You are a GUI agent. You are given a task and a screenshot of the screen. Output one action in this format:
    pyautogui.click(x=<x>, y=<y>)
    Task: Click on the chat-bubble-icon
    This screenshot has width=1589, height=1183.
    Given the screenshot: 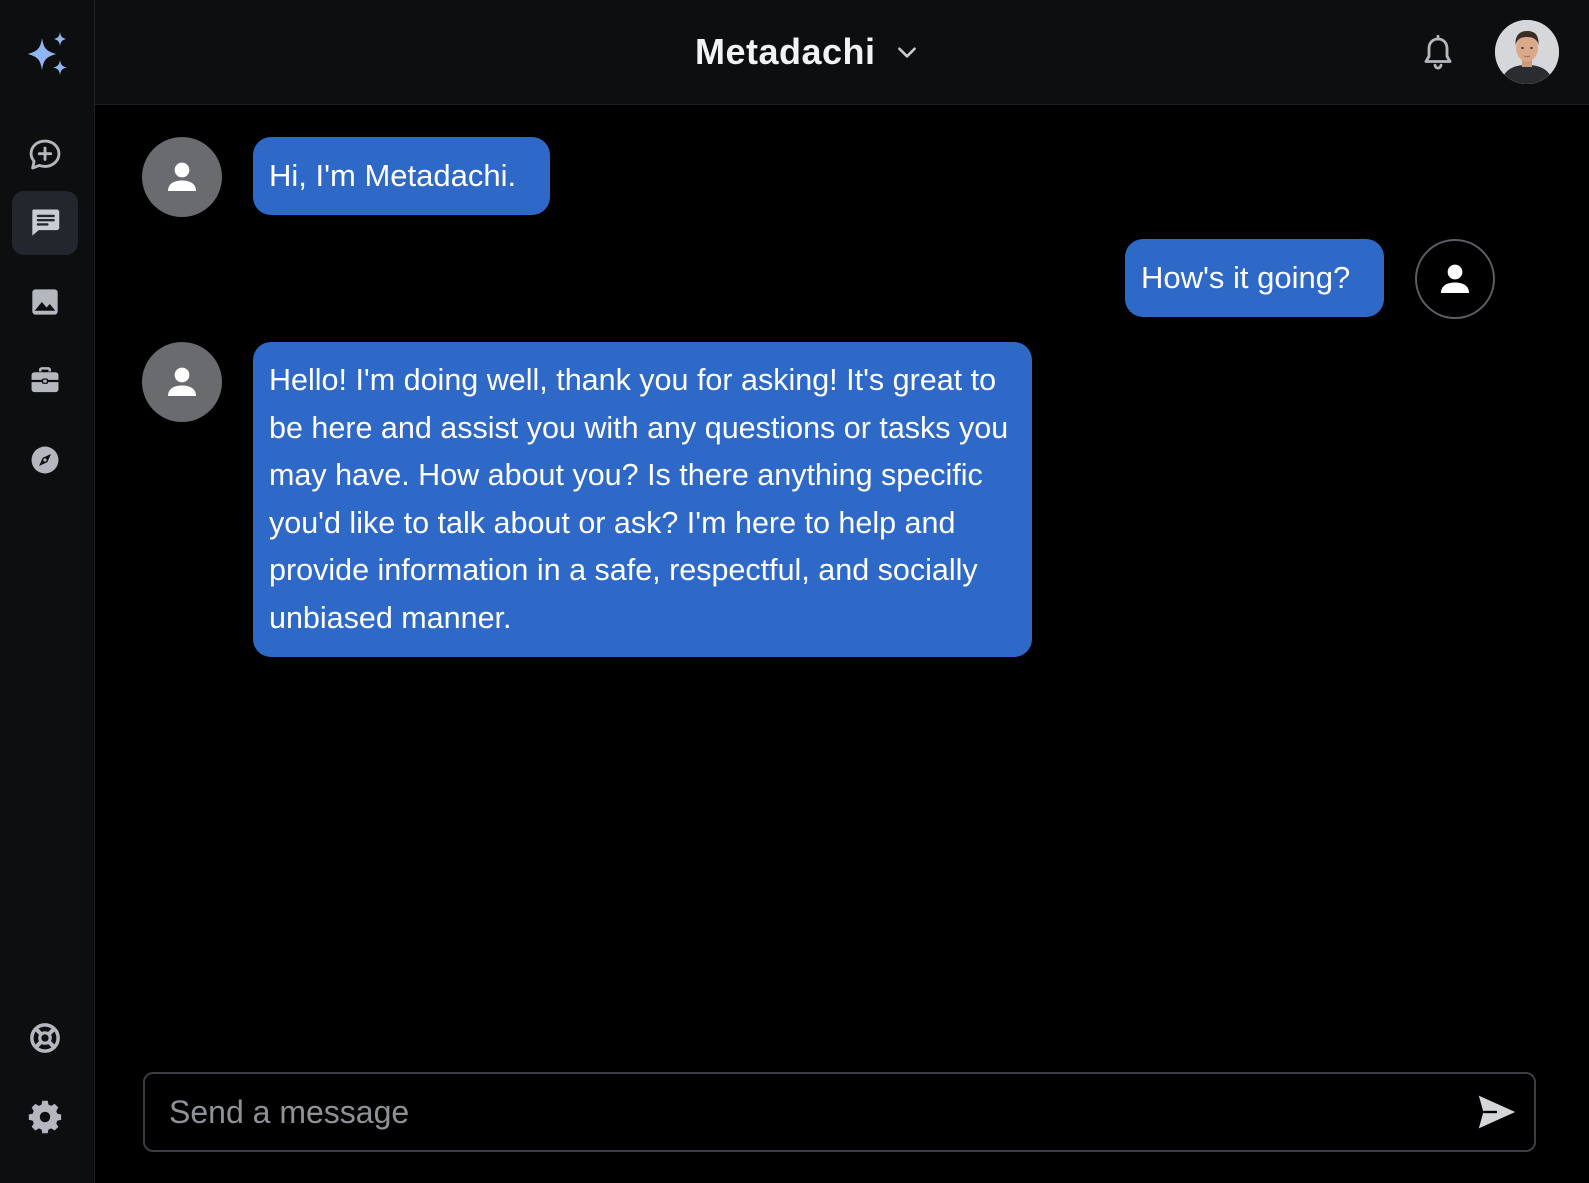 What is the action you would take?
    pyautogui.click(x=46, y=222)
    